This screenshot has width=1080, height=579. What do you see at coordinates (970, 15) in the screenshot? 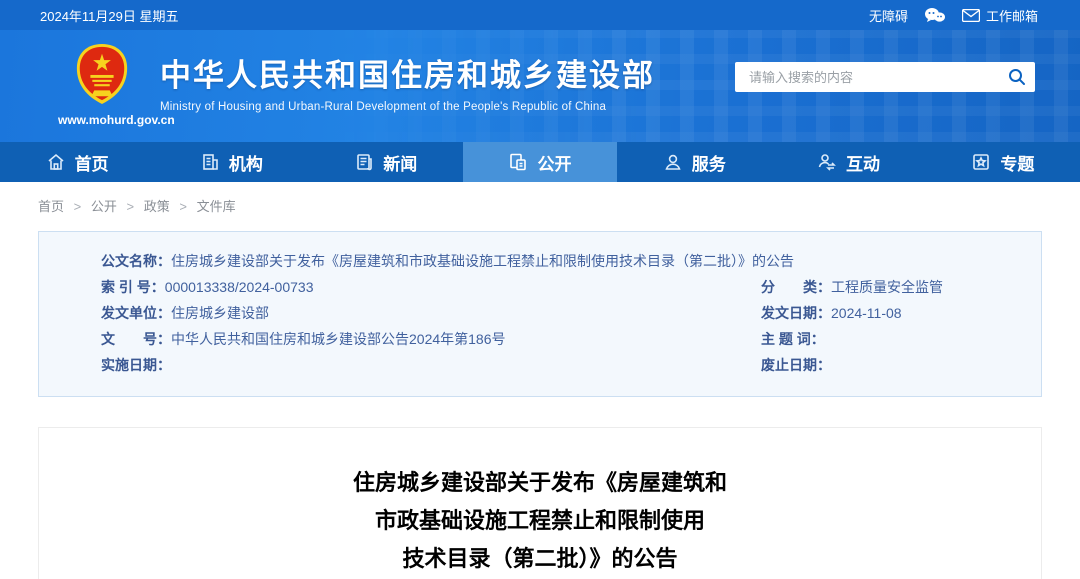
I see `mail-icon` at bounding box center [970, 15].